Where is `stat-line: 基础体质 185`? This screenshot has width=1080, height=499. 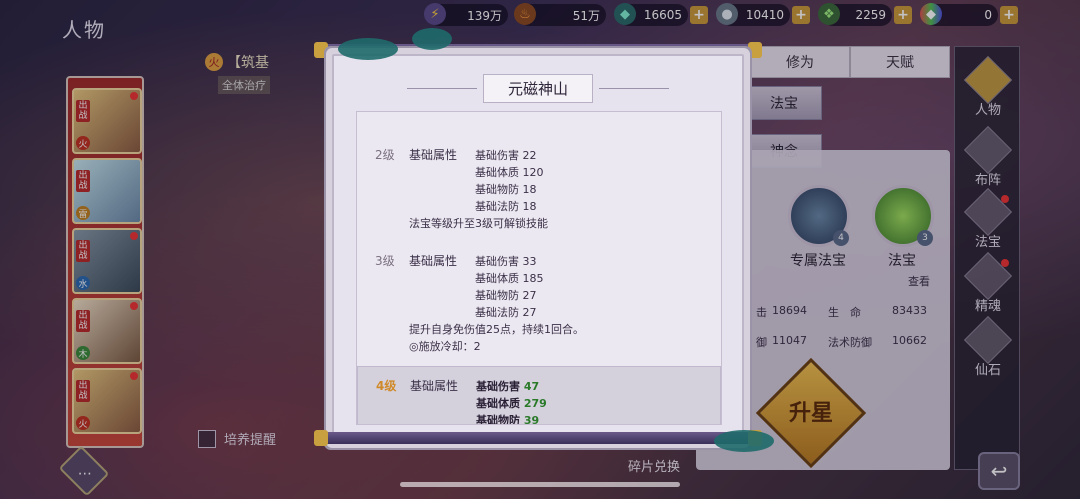 stat-line: 基础体质 185 is located at coordinates (509, 278).